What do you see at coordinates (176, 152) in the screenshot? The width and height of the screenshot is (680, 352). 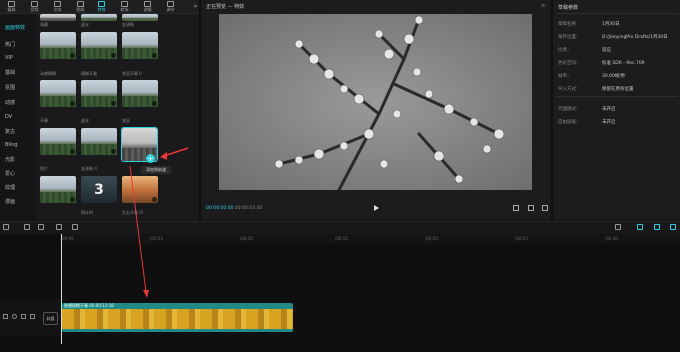 I see `arrow-to-add-button` at bounding box center [176, 152].